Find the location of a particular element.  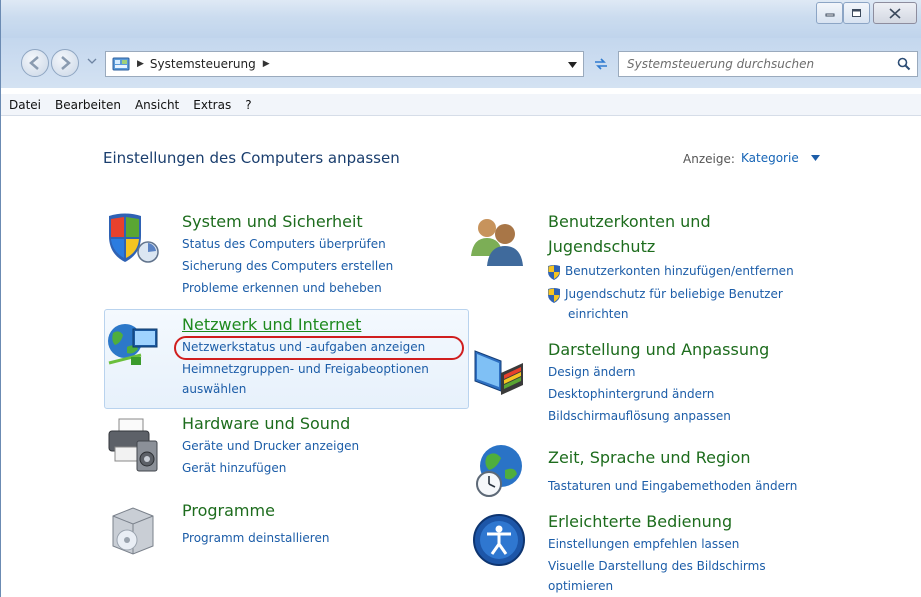

link-screen-resolution: Bildschirmauflösung anpassen is located at coordinates (639, 416).